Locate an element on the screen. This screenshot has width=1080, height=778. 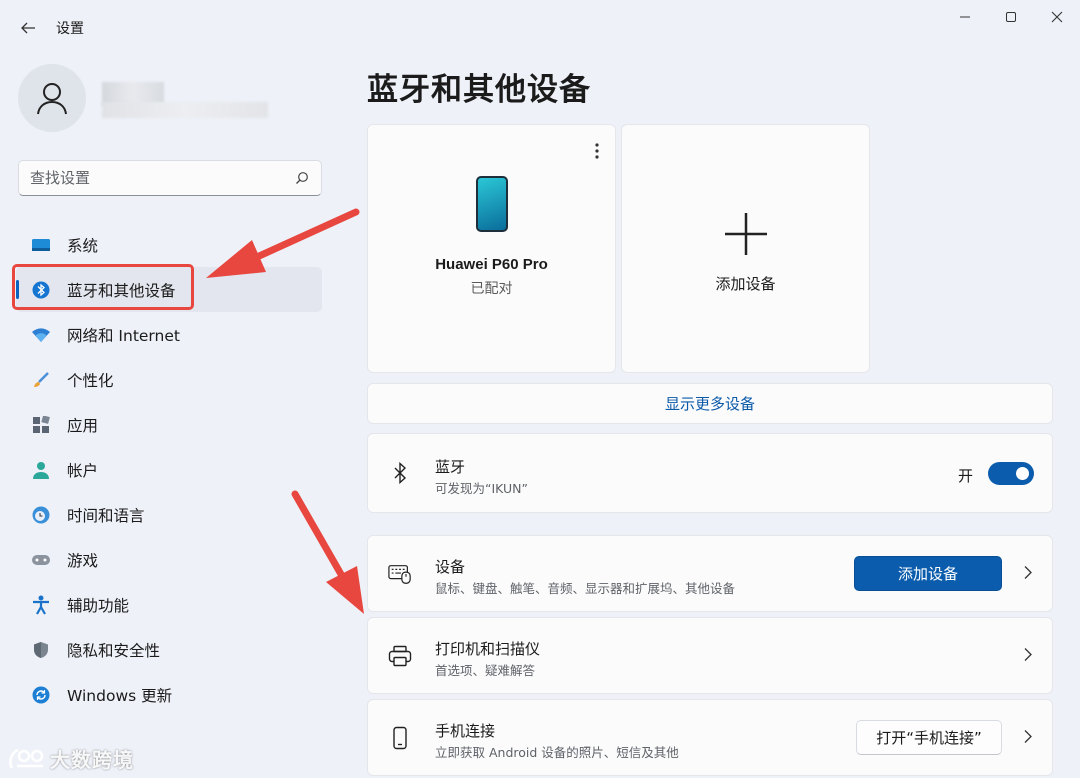
phone-link-row: 手机连接 立即获取 Android 设备的照片、短信及其他 打开“手机连接” is located at coordinates (710, 737).